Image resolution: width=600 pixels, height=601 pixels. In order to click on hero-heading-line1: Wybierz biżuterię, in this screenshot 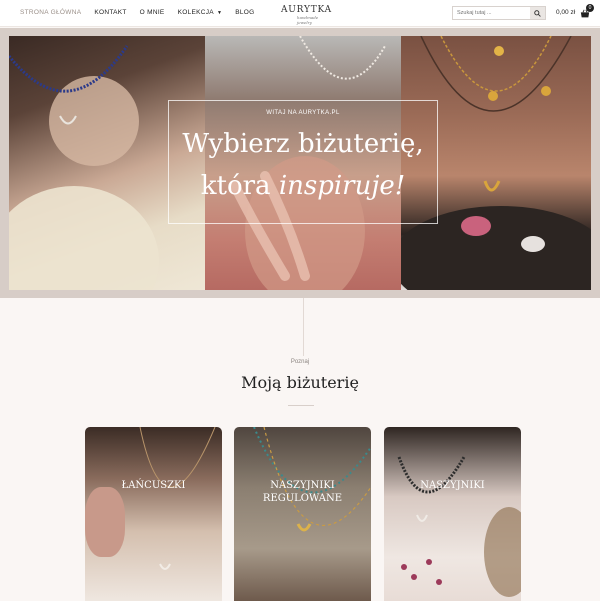, I will do `click(303, 144)`.